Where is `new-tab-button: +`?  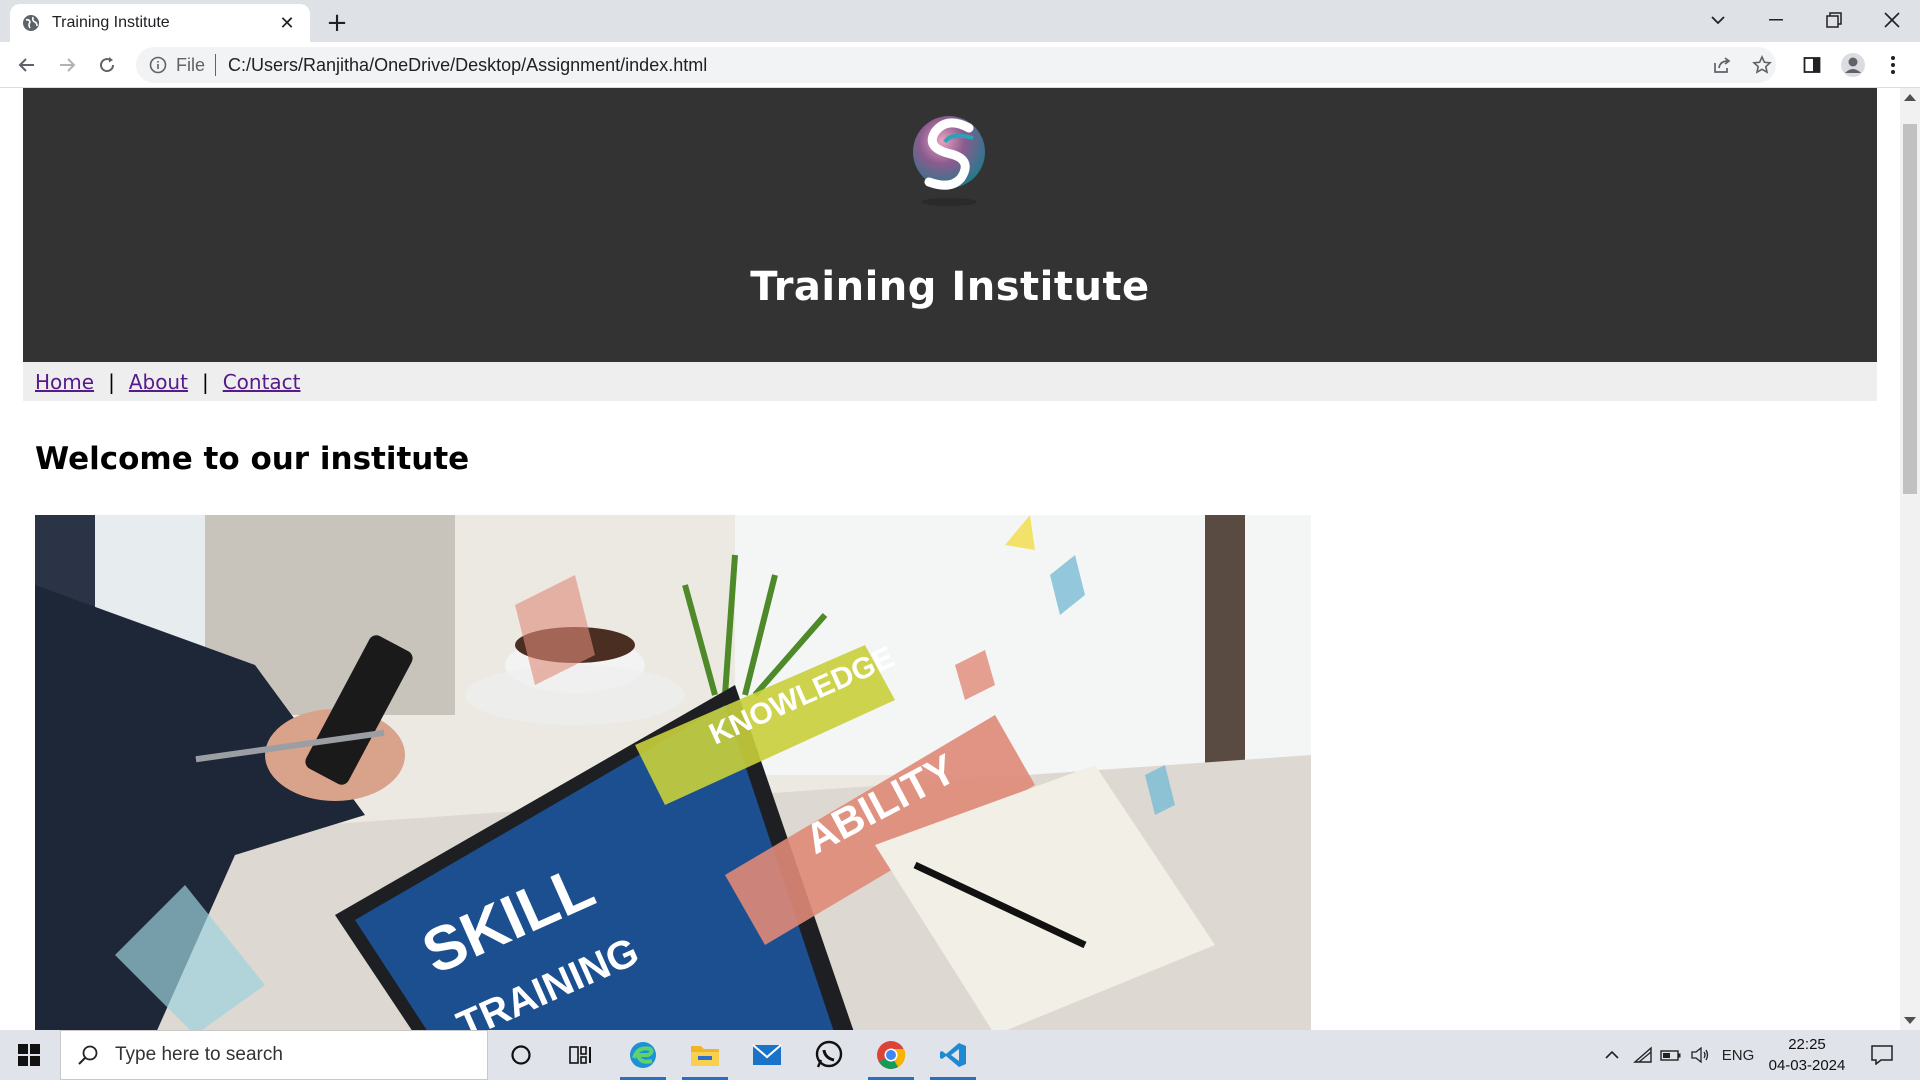
new-tab-button: + is located at coordinates (337, 23).